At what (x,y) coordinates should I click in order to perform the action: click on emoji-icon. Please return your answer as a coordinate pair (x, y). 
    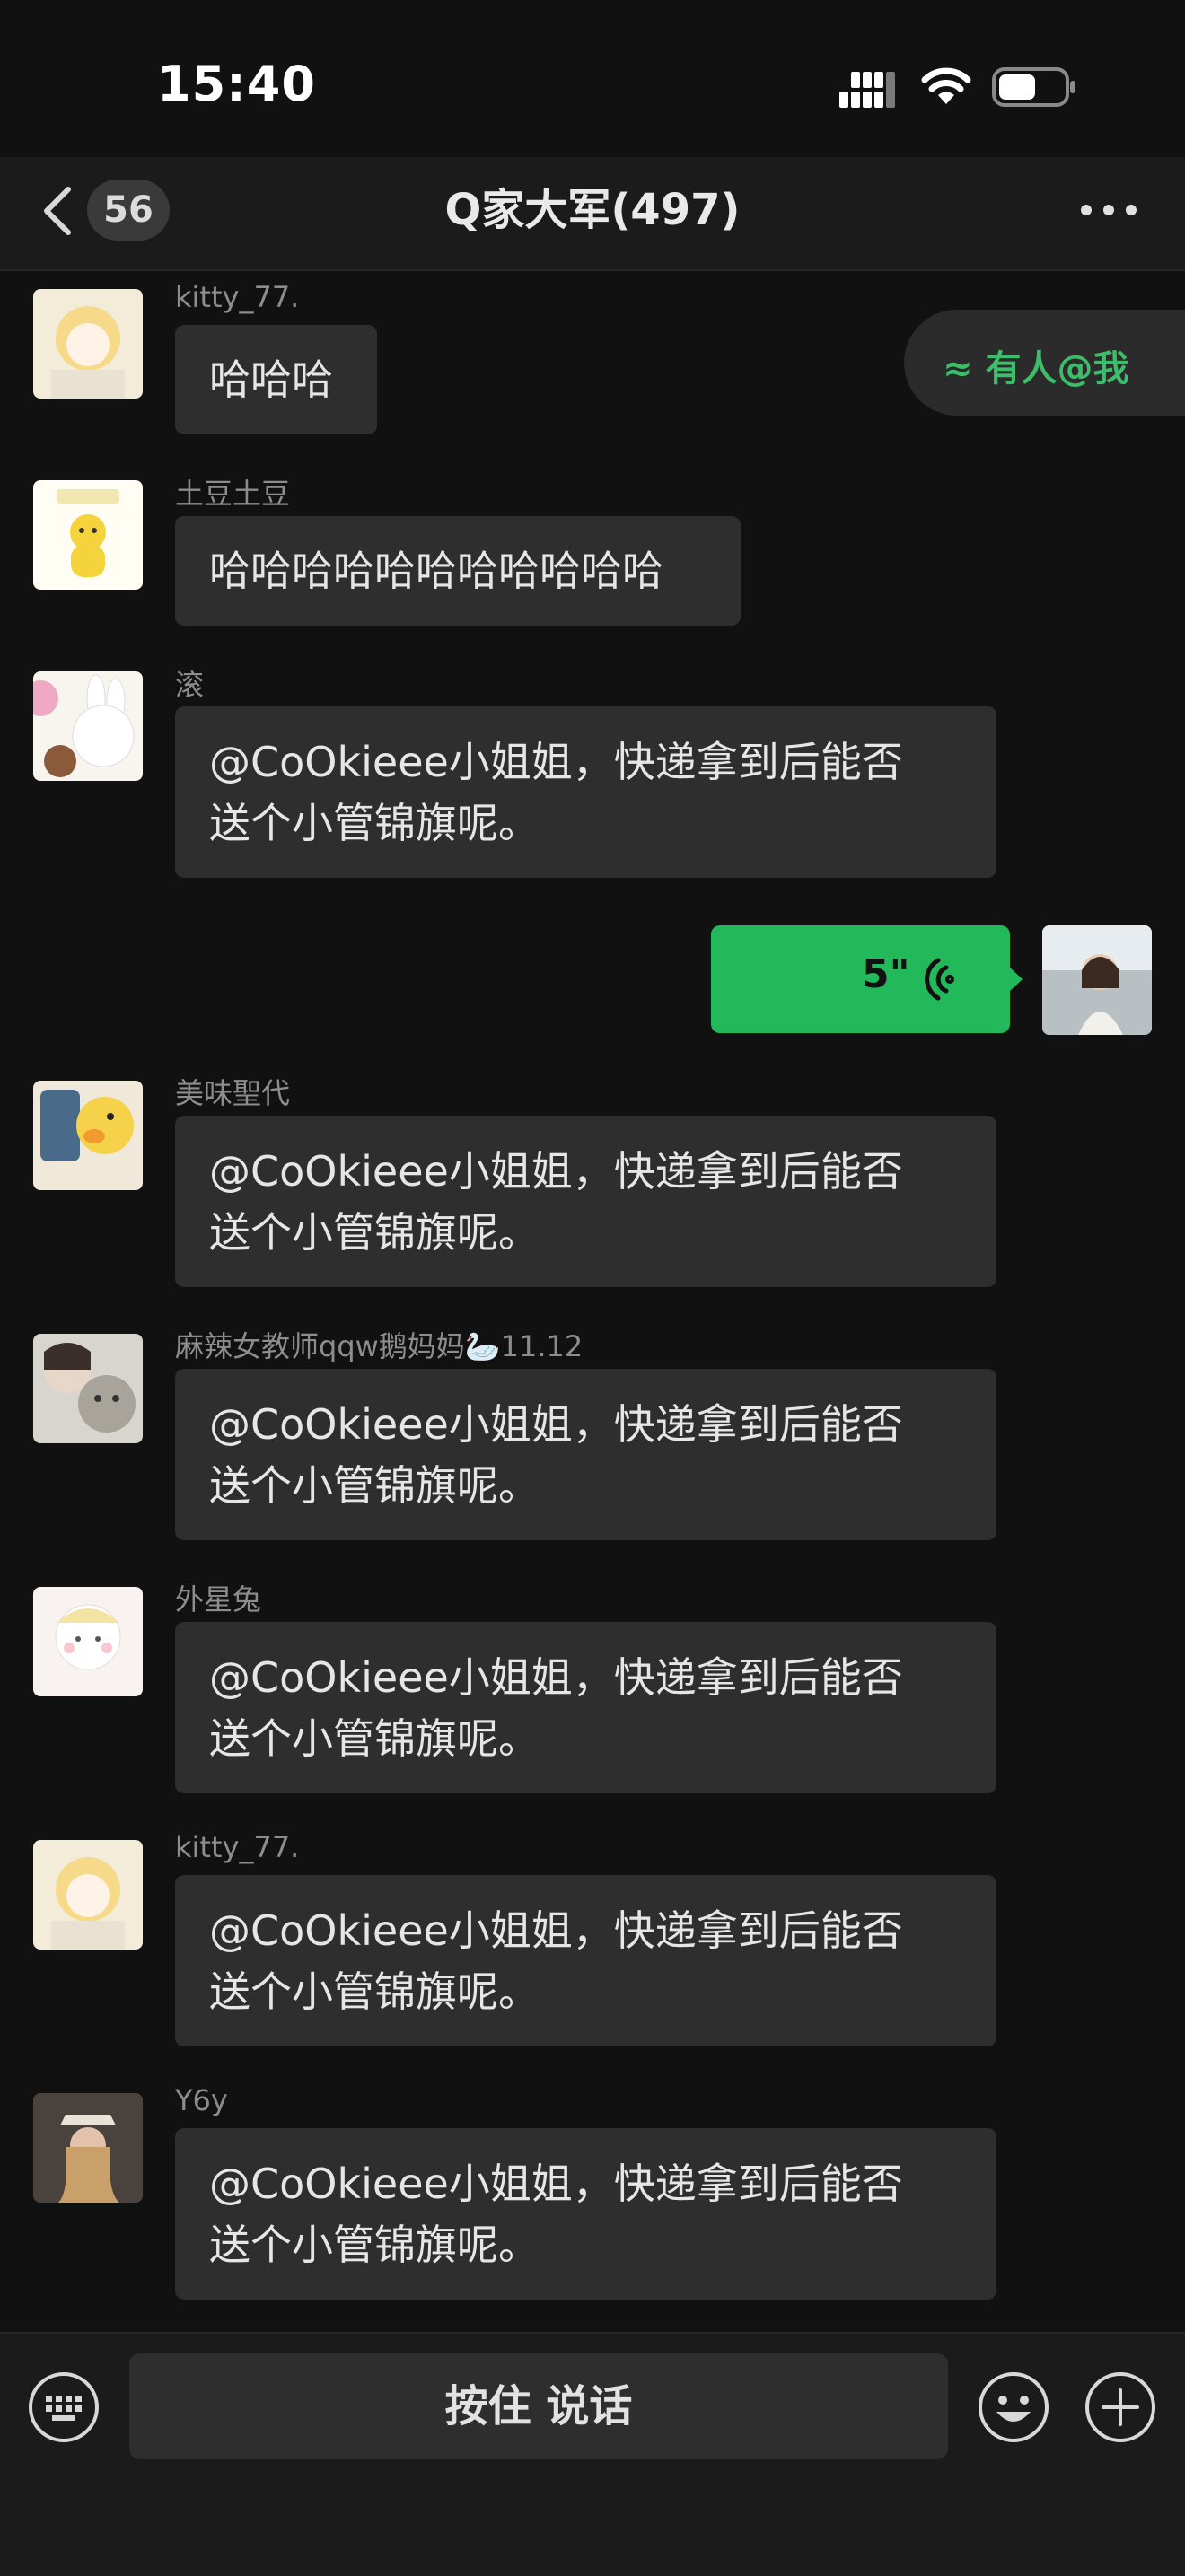
    Looking at the image, I should click on (1013, 2407).